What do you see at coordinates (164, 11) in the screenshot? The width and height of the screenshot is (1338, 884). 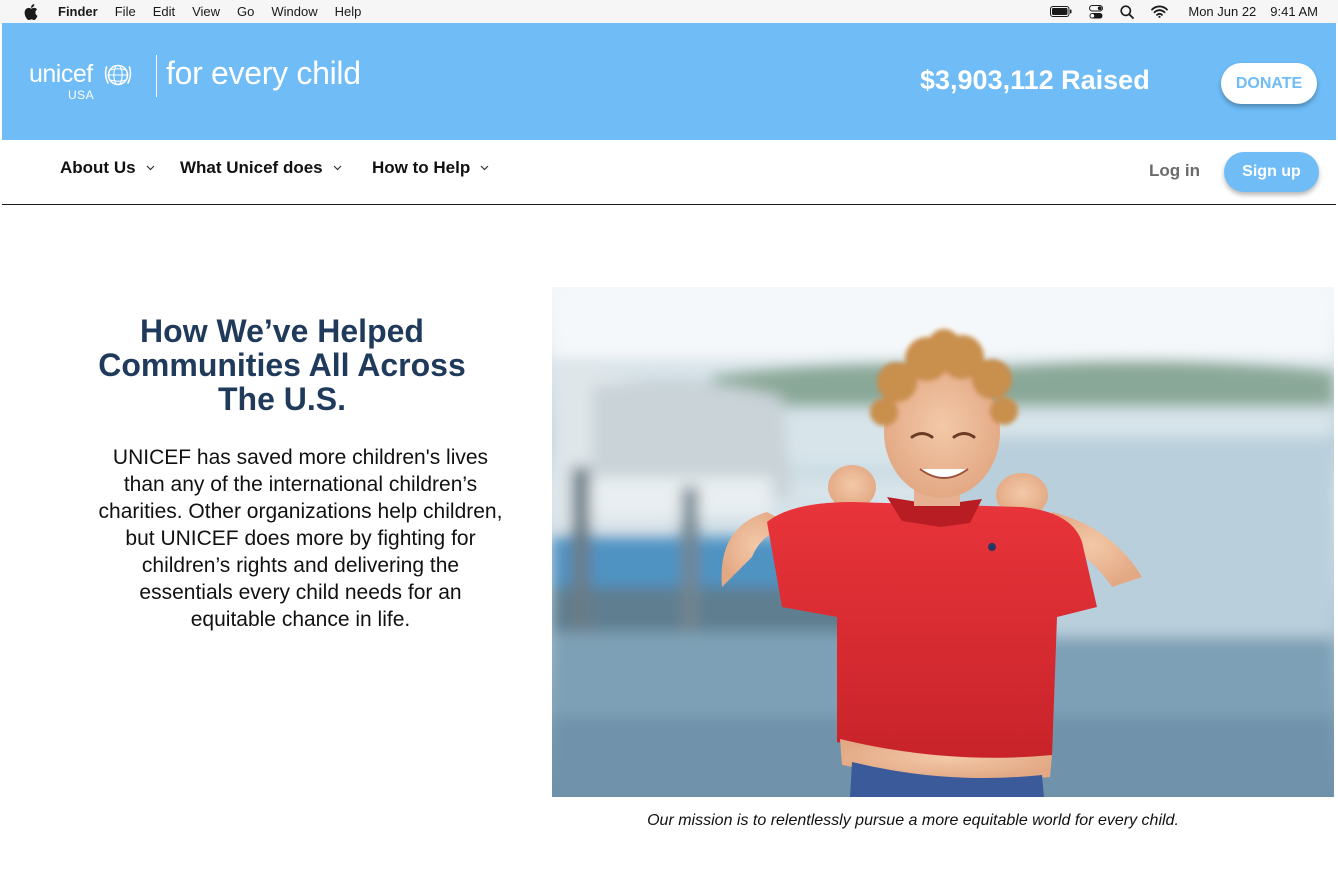 I see `menu-edit: Edit` at bounding box center [164, 11].